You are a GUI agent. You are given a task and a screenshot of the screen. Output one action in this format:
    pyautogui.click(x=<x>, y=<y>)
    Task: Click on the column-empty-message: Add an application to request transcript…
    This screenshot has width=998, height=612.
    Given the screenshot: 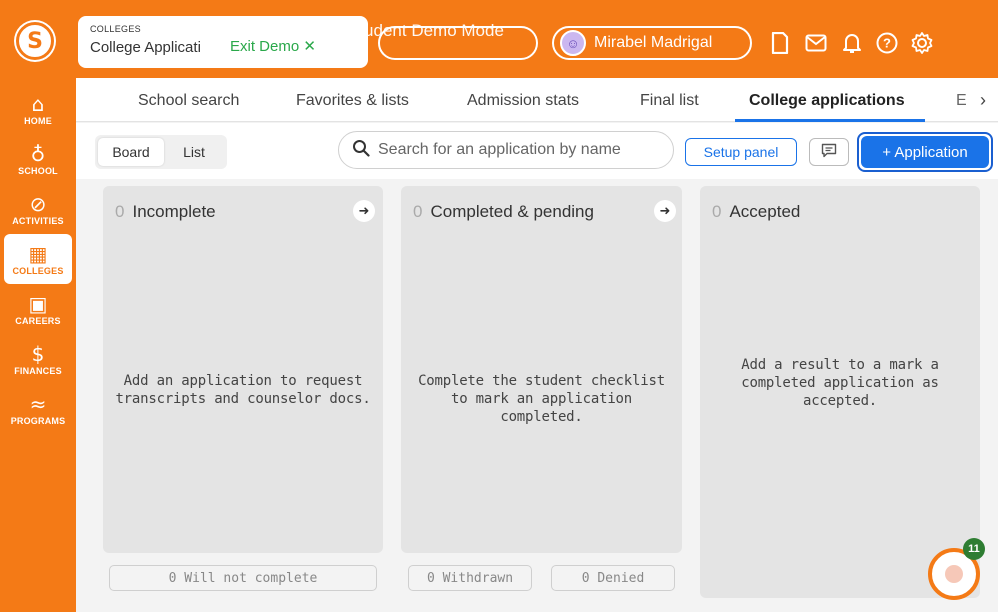 What is the action you would take?
    pyautogui.click(x=243, y=390)
    